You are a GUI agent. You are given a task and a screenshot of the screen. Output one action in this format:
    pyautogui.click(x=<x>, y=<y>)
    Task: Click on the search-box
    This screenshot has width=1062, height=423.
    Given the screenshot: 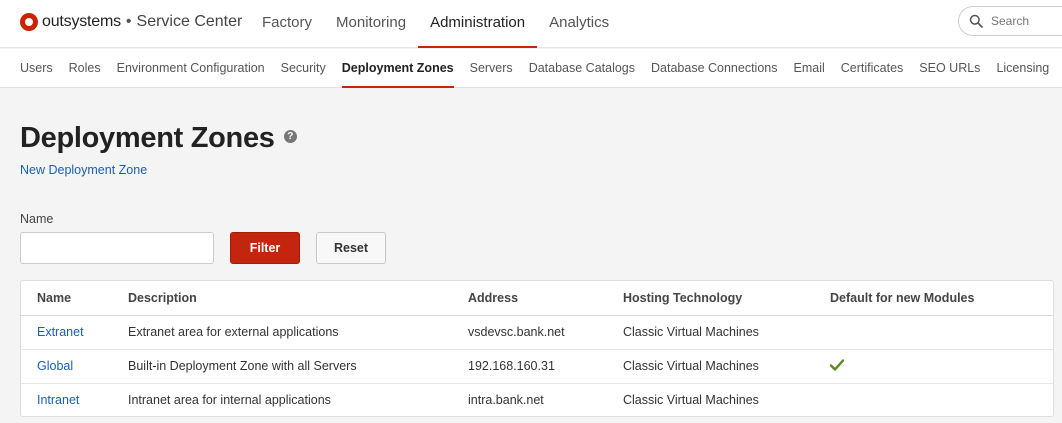 What is the action you would take?
    pyautogui.click(x=1010, y=21)
    